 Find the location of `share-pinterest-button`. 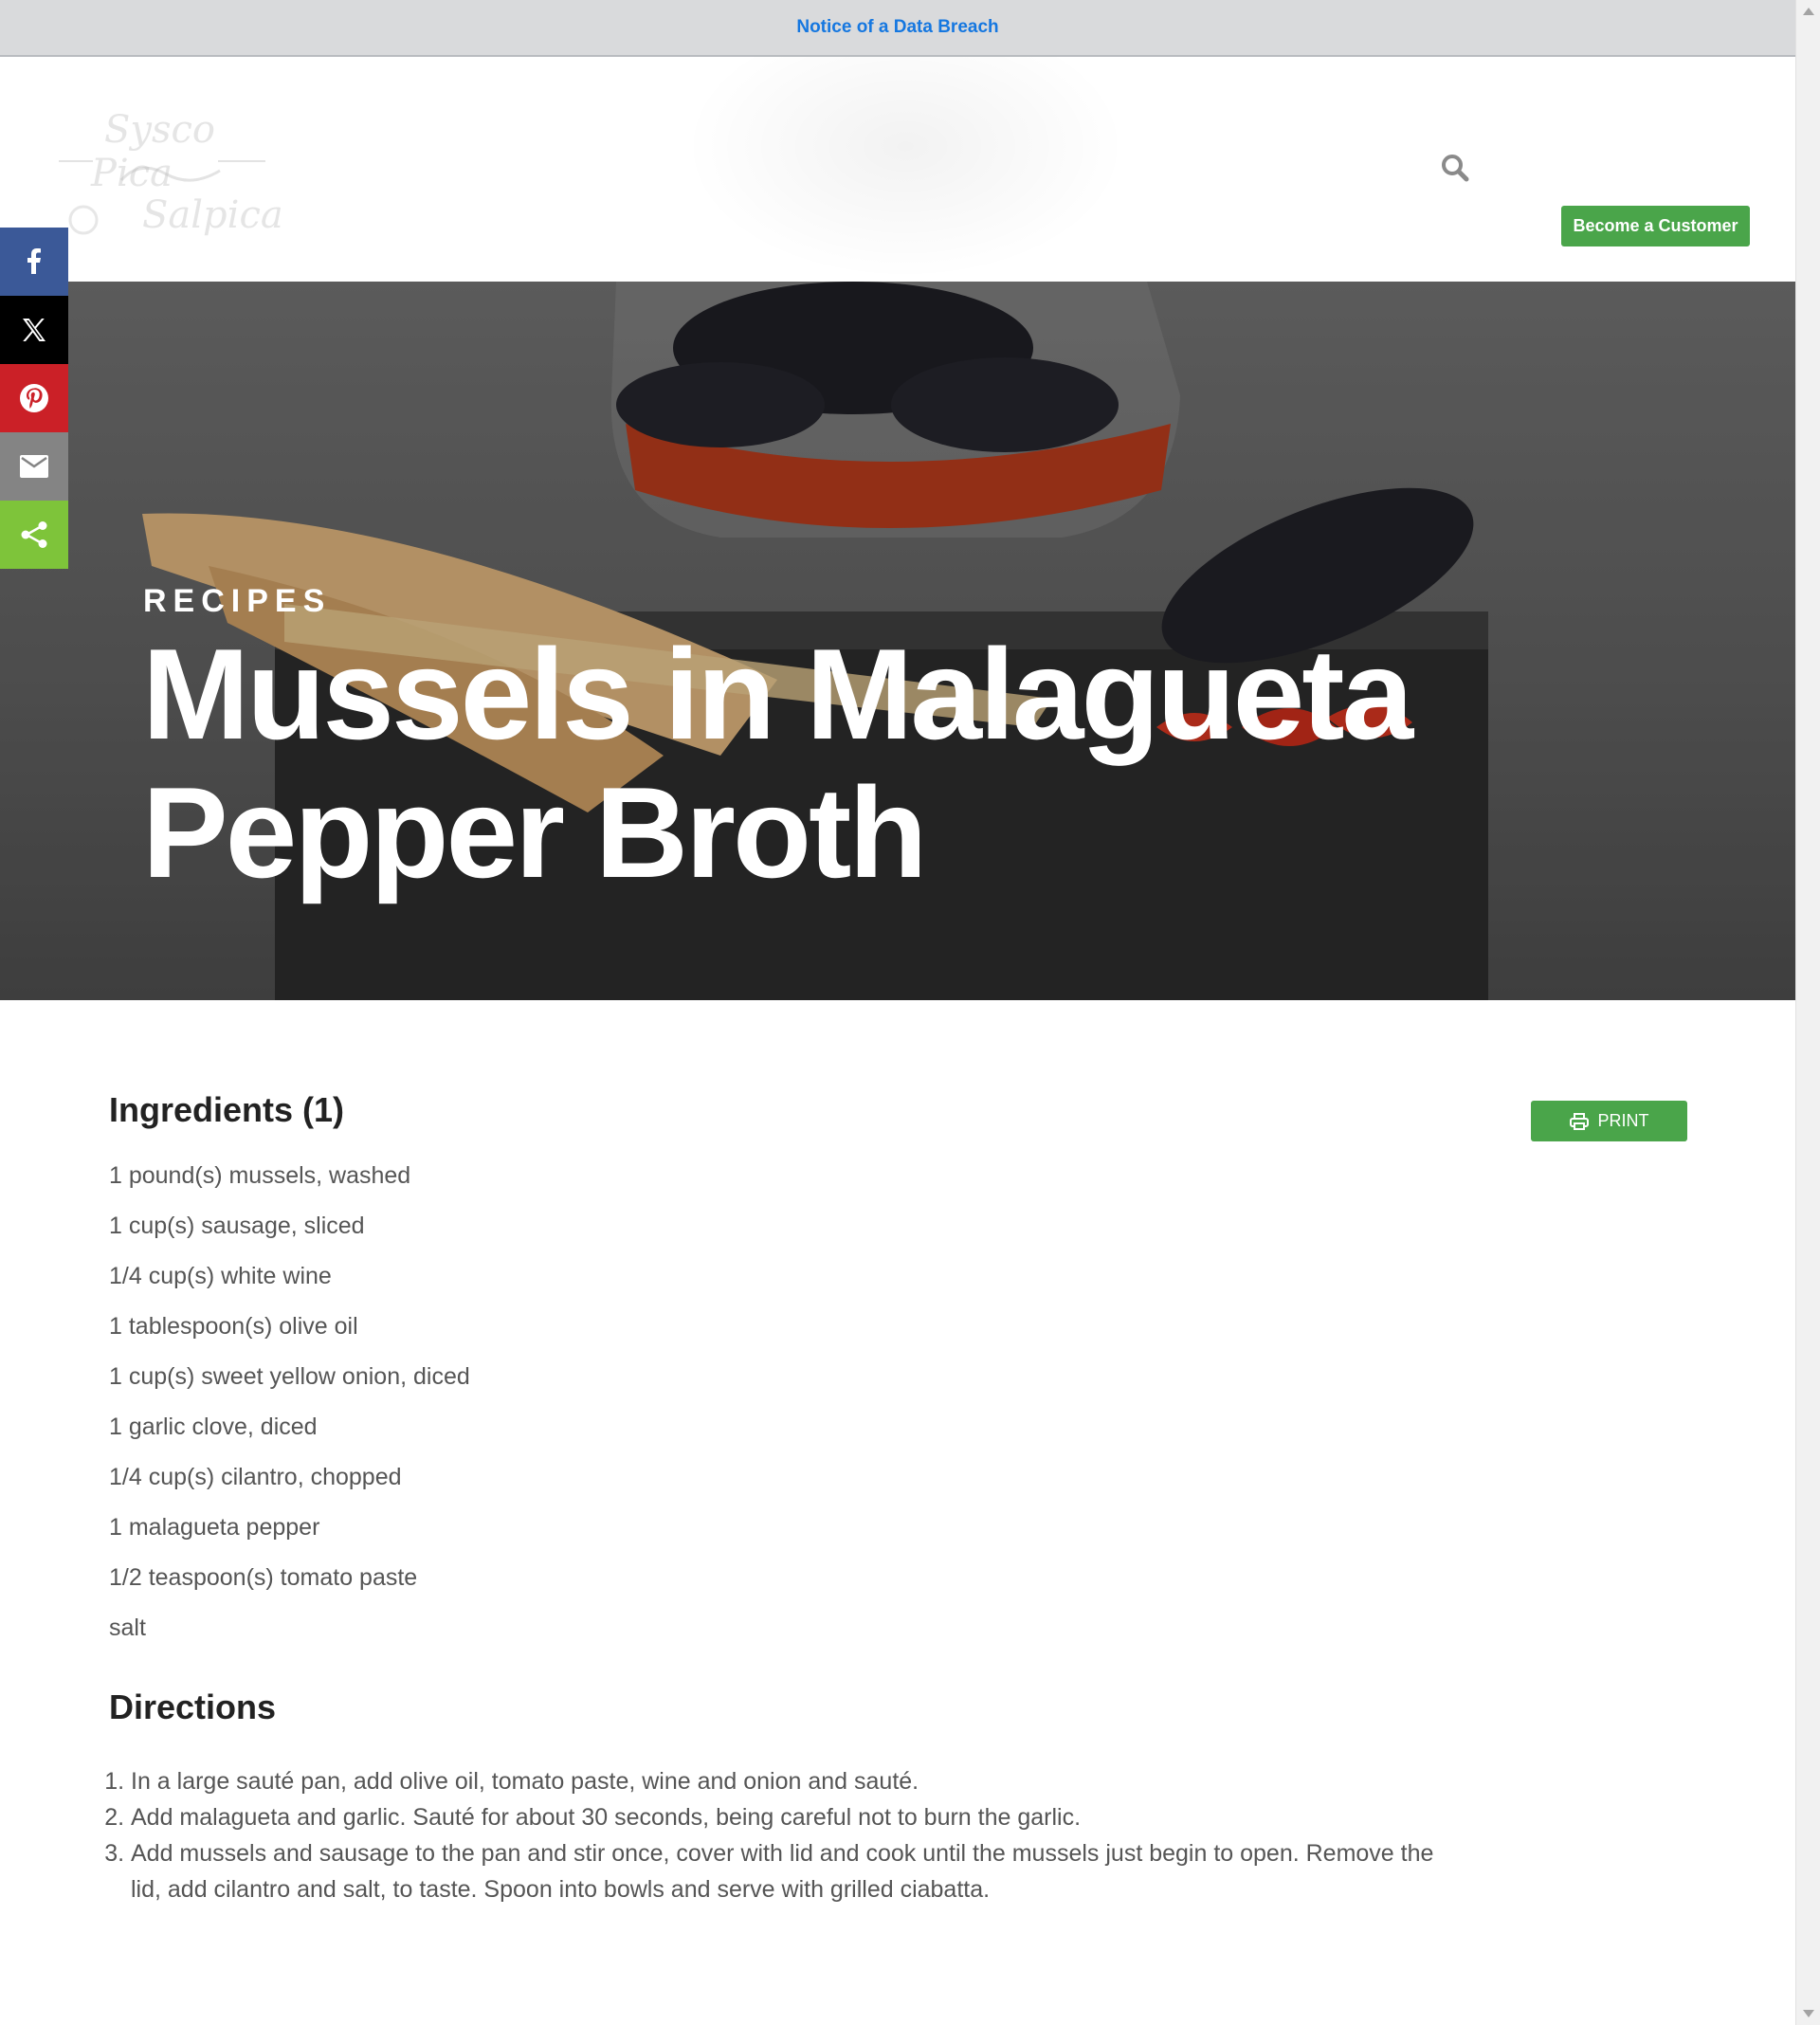

share-pinterest-button is located at coordinates (34, 398).